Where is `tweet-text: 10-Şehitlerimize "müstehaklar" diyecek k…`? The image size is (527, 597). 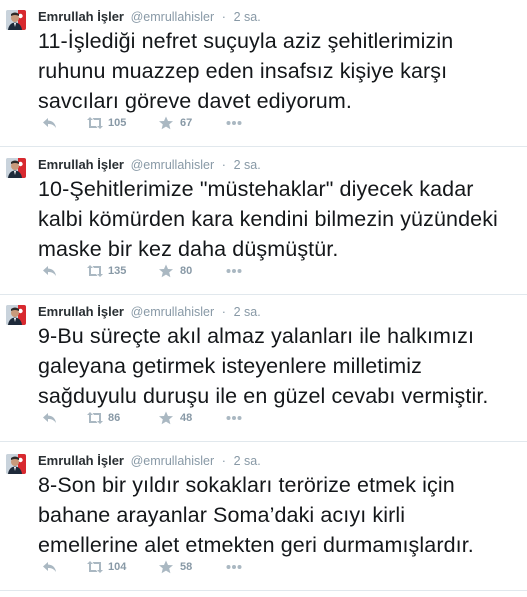
tweet-text: 10-Şehitlerimize "müstehaklar" diyecek k… is located at coordinates (268, 219).